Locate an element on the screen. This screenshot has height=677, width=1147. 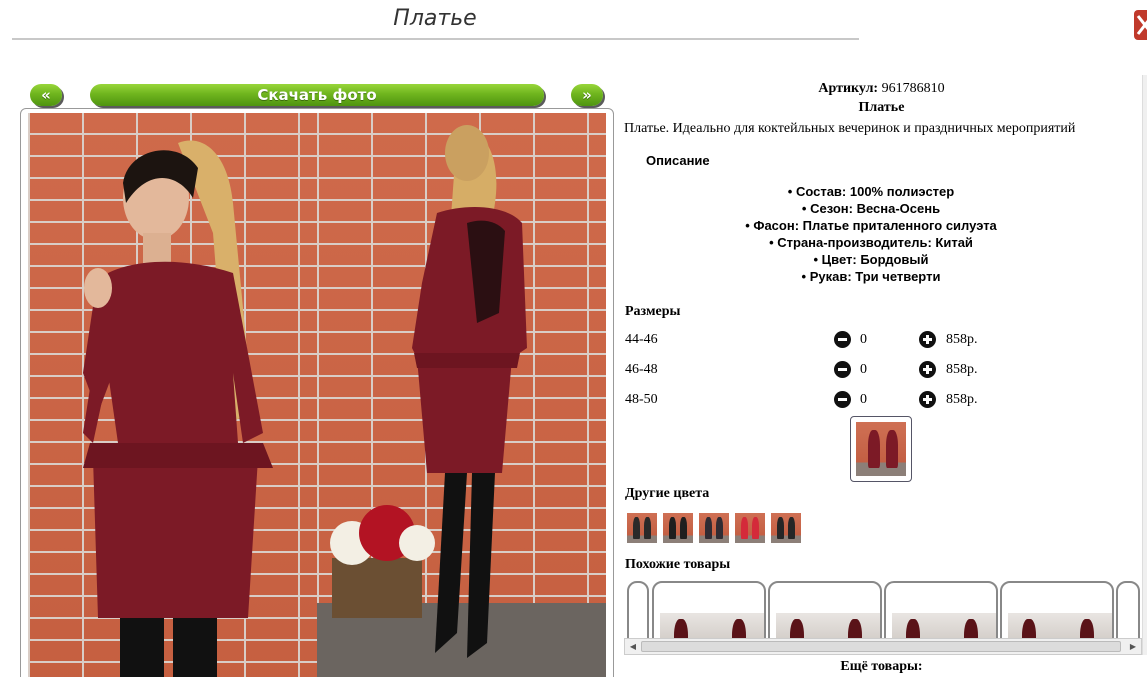
sizes-heading: Размеры is located at coordinates (653, 311).